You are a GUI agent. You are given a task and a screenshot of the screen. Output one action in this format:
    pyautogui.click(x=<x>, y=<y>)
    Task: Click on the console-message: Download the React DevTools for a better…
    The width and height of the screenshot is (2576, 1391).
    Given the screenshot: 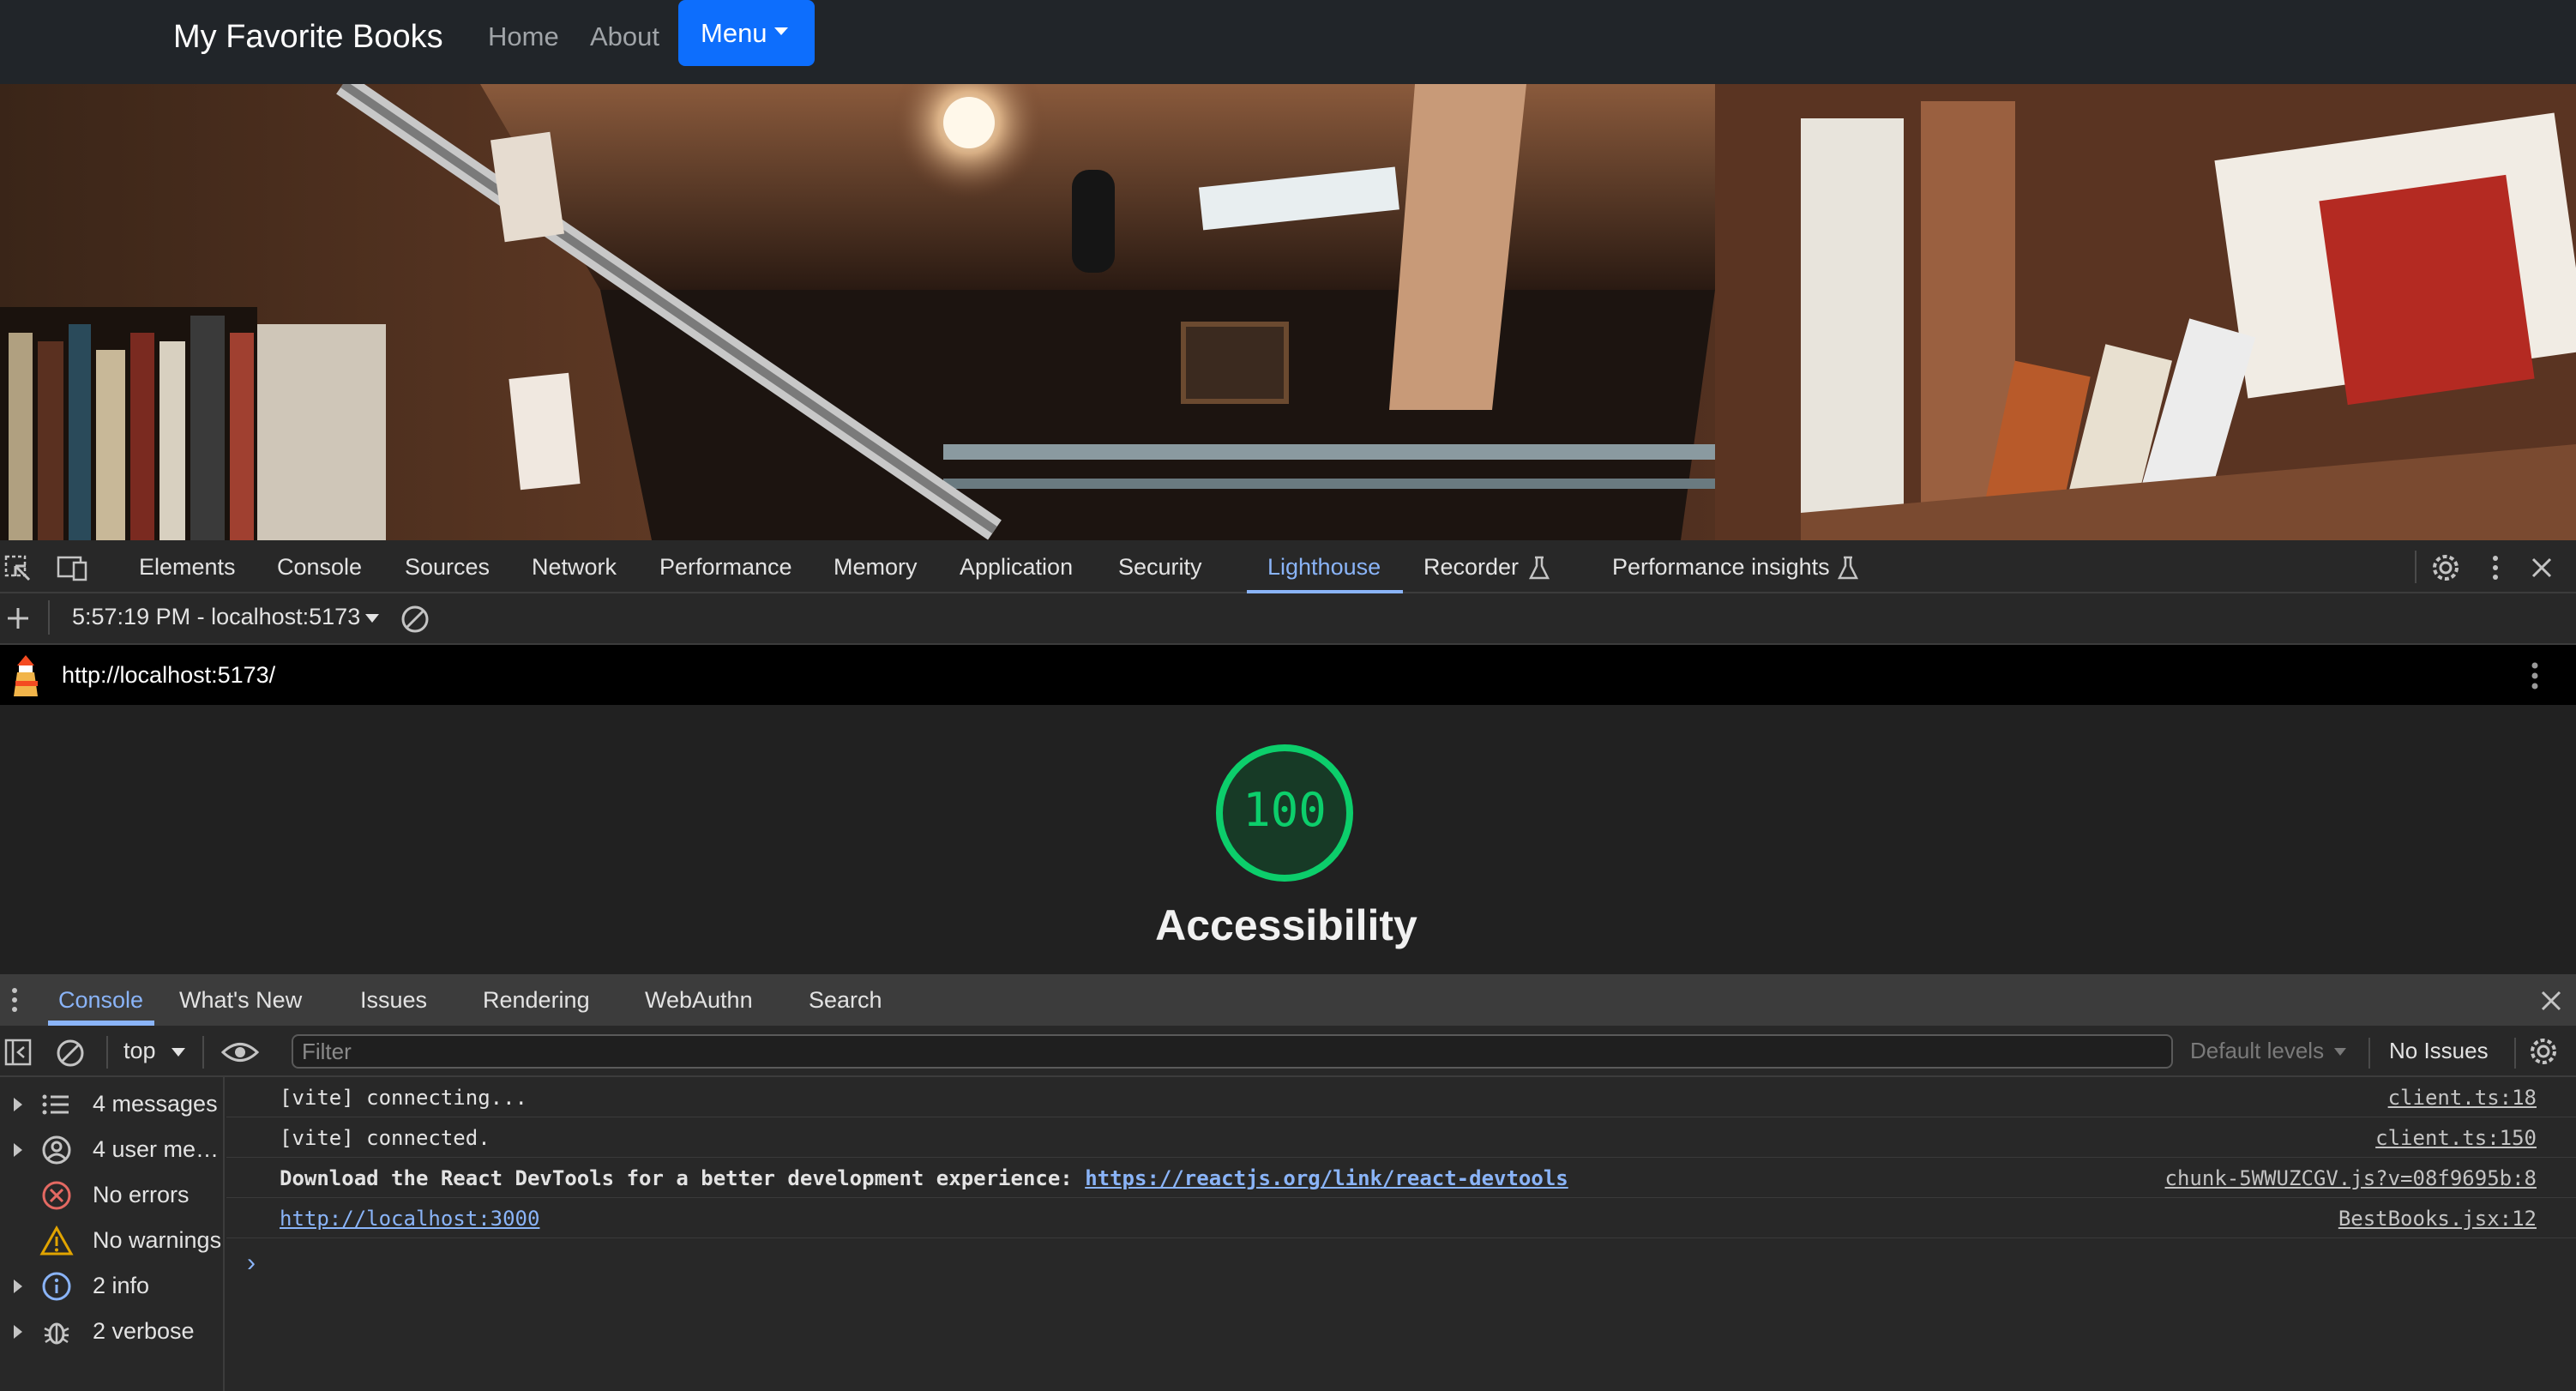 What is the action you would take?
    pyautogui.click(x=1401, y=1178)
    